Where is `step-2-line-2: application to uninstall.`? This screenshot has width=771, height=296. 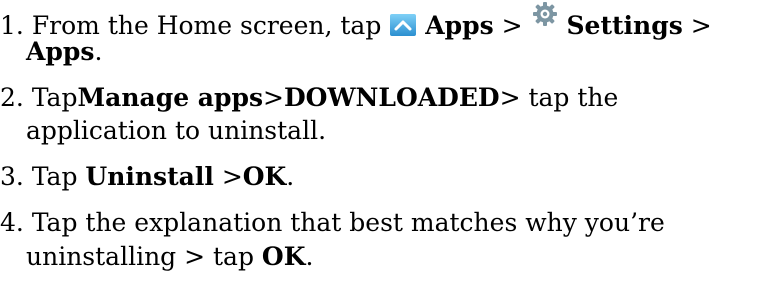 step-2-line-2: application to uninstall. is located at coordinates (176, 131).